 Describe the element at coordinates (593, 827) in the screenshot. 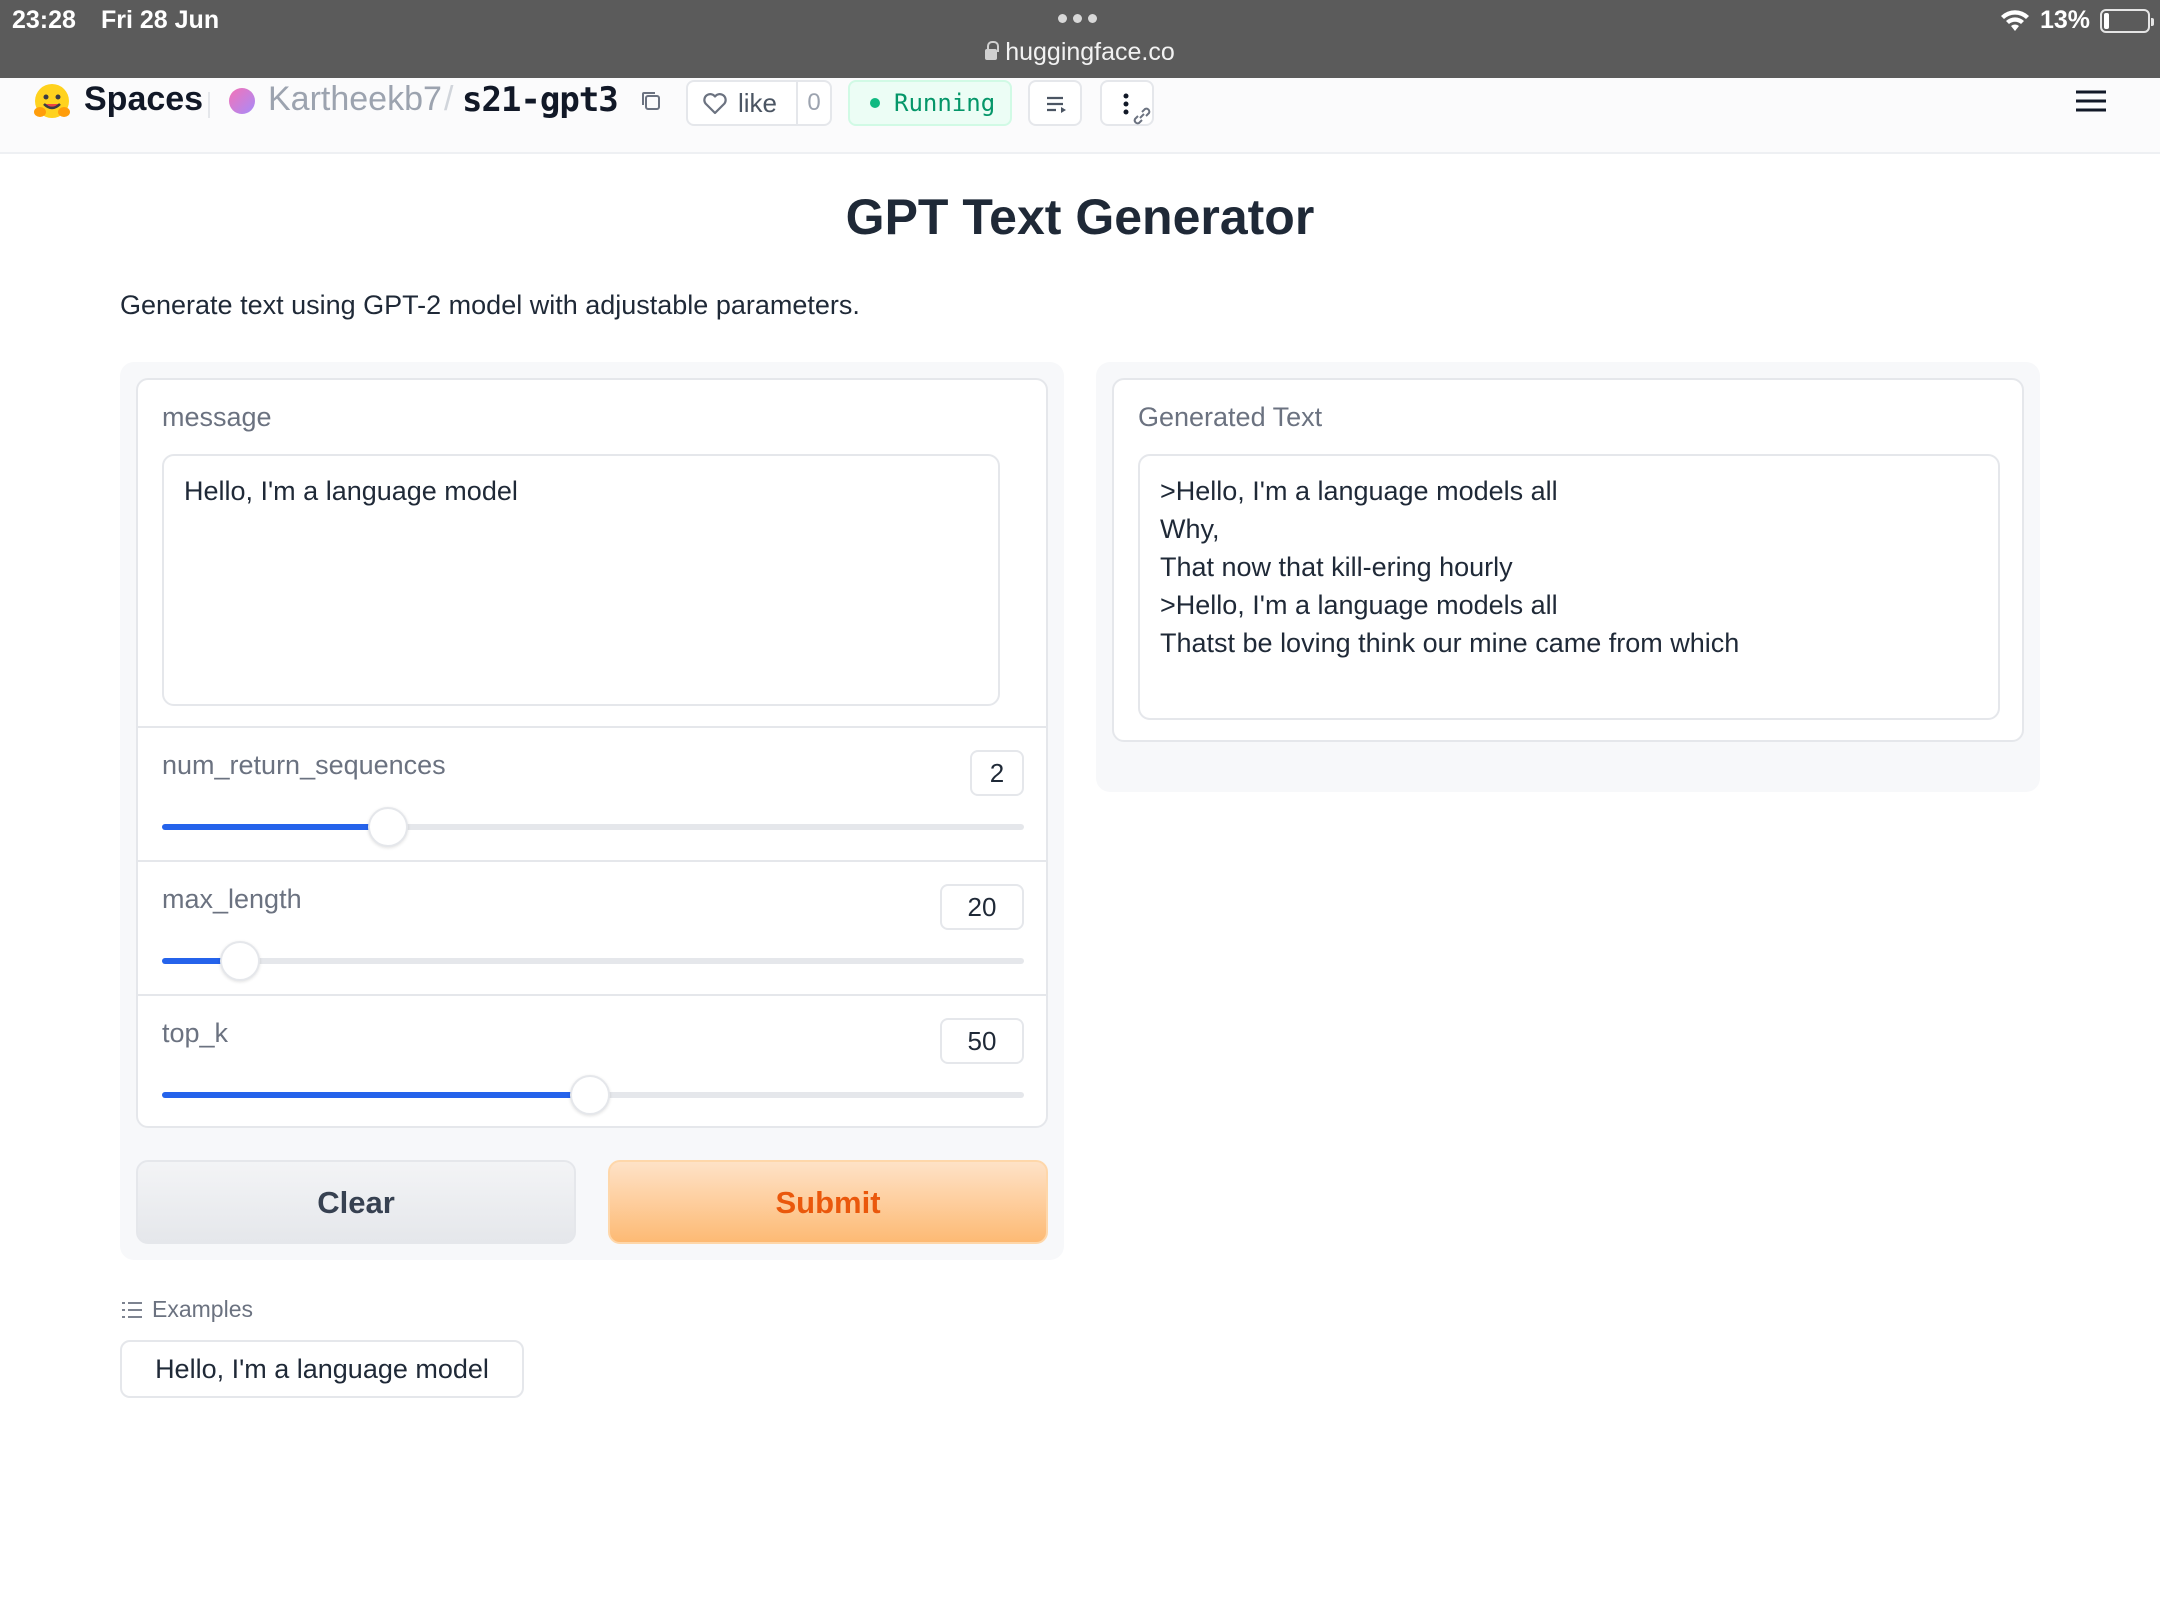

I see `num-return-sequences-slider` at that location.